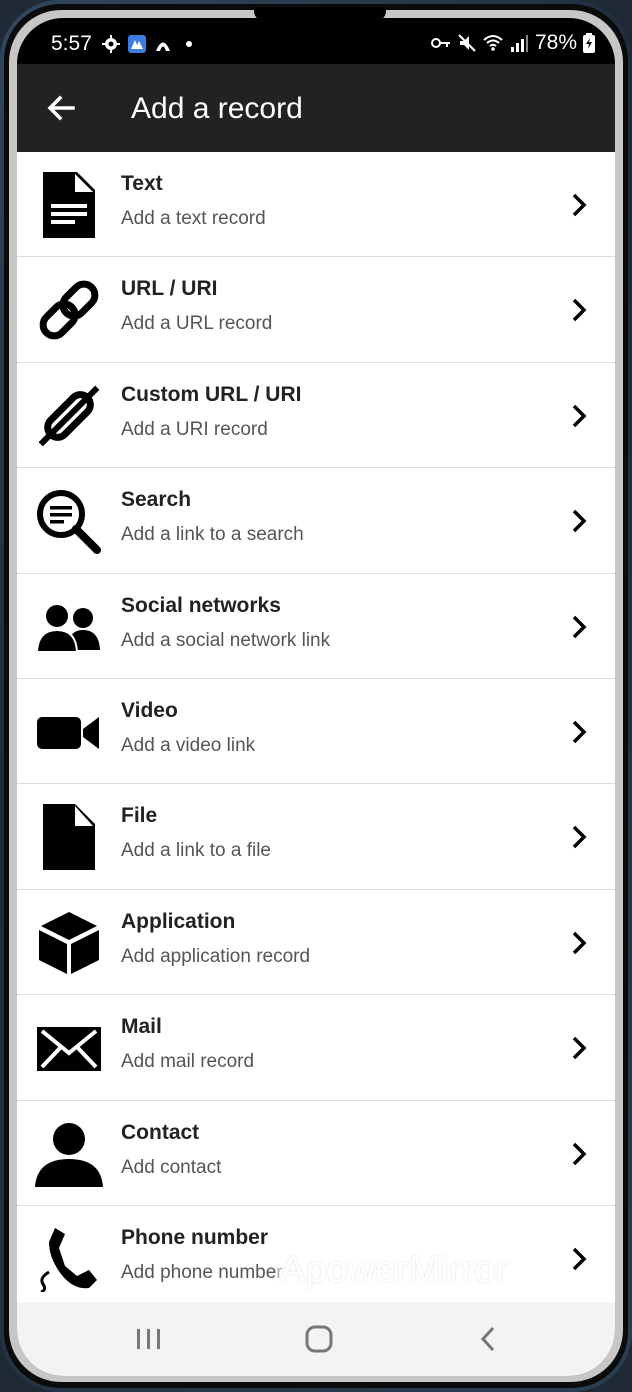 Image resolution: width=632 pixels, height=1392 pixels. I want to click on list-item-video: Video Add a video link, so click(316, 732).